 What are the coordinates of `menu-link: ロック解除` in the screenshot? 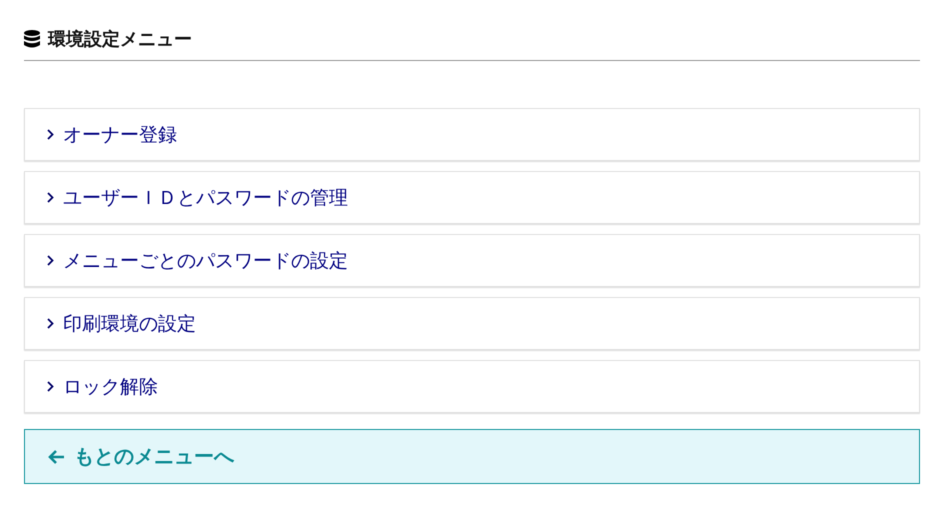 It's located at (472, 386).